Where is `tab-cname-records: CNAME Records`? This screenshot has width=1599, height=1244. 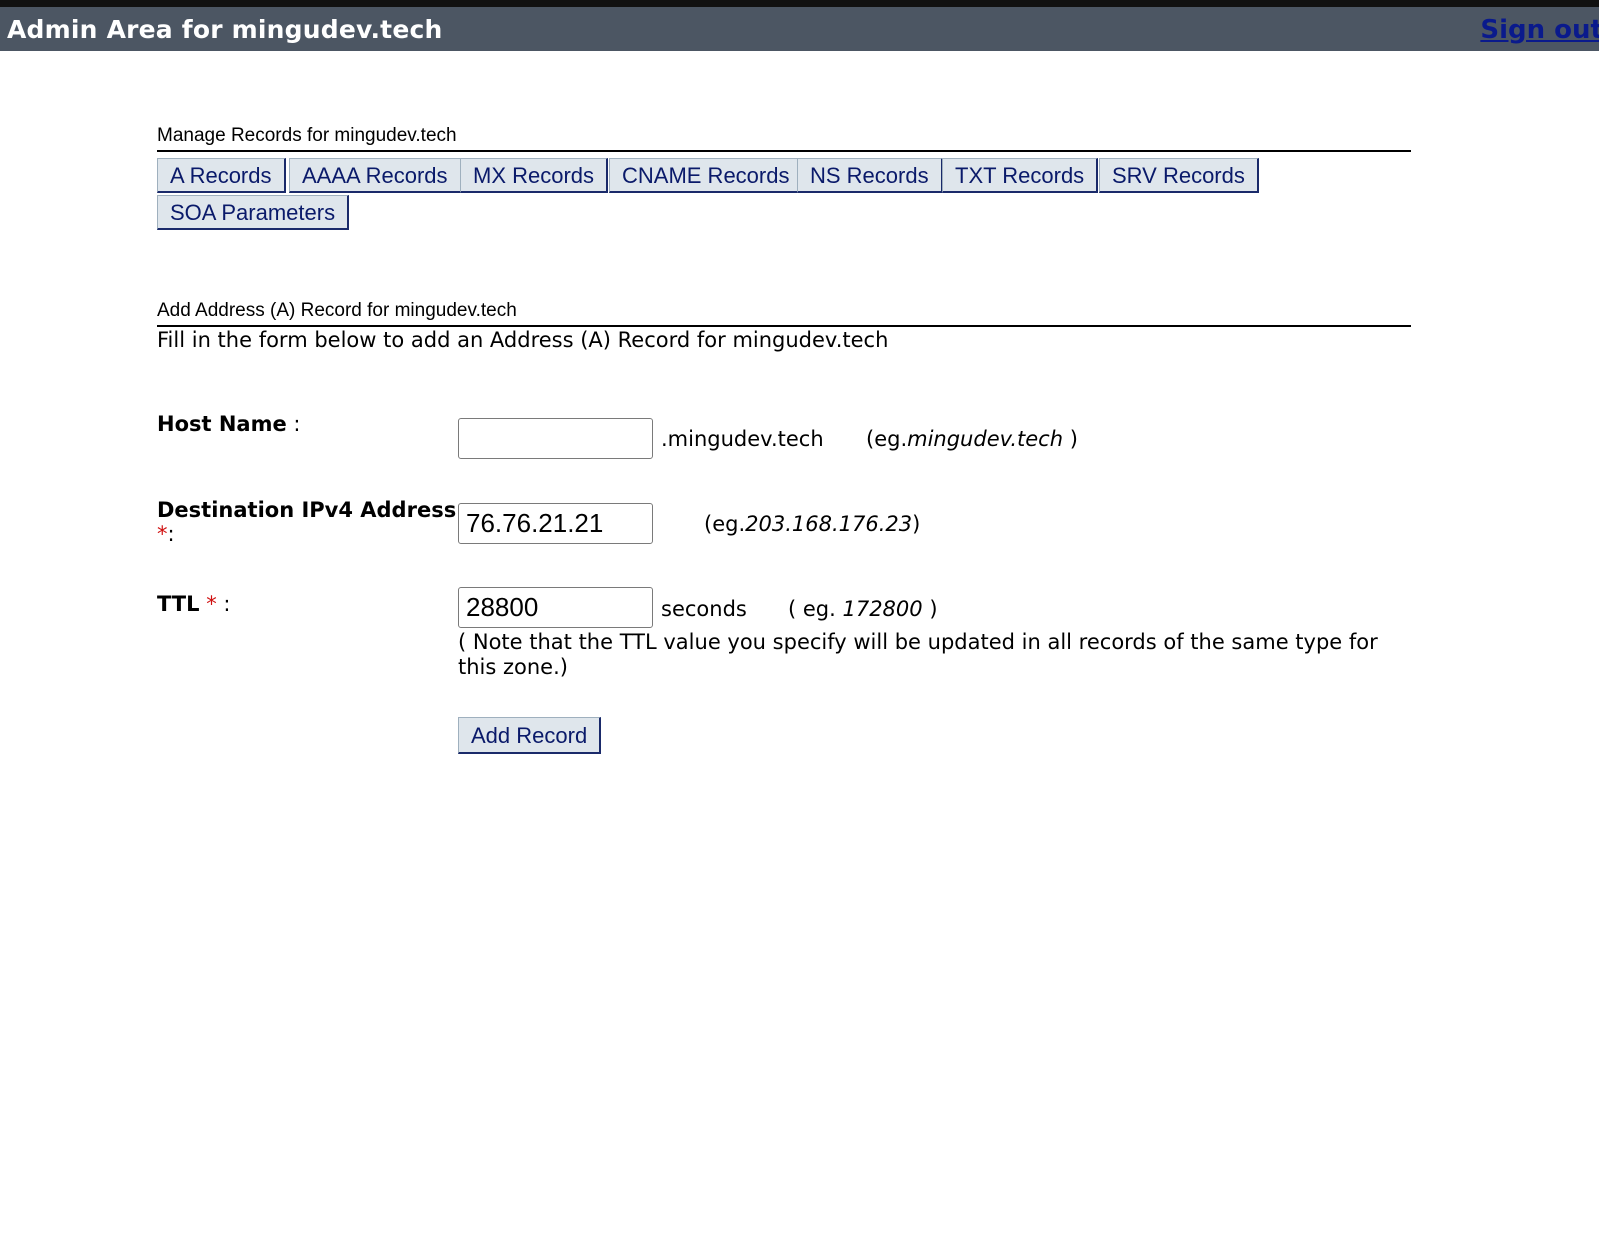 tab-cname-records: CNAME Records is located at coordinates (706, 175).